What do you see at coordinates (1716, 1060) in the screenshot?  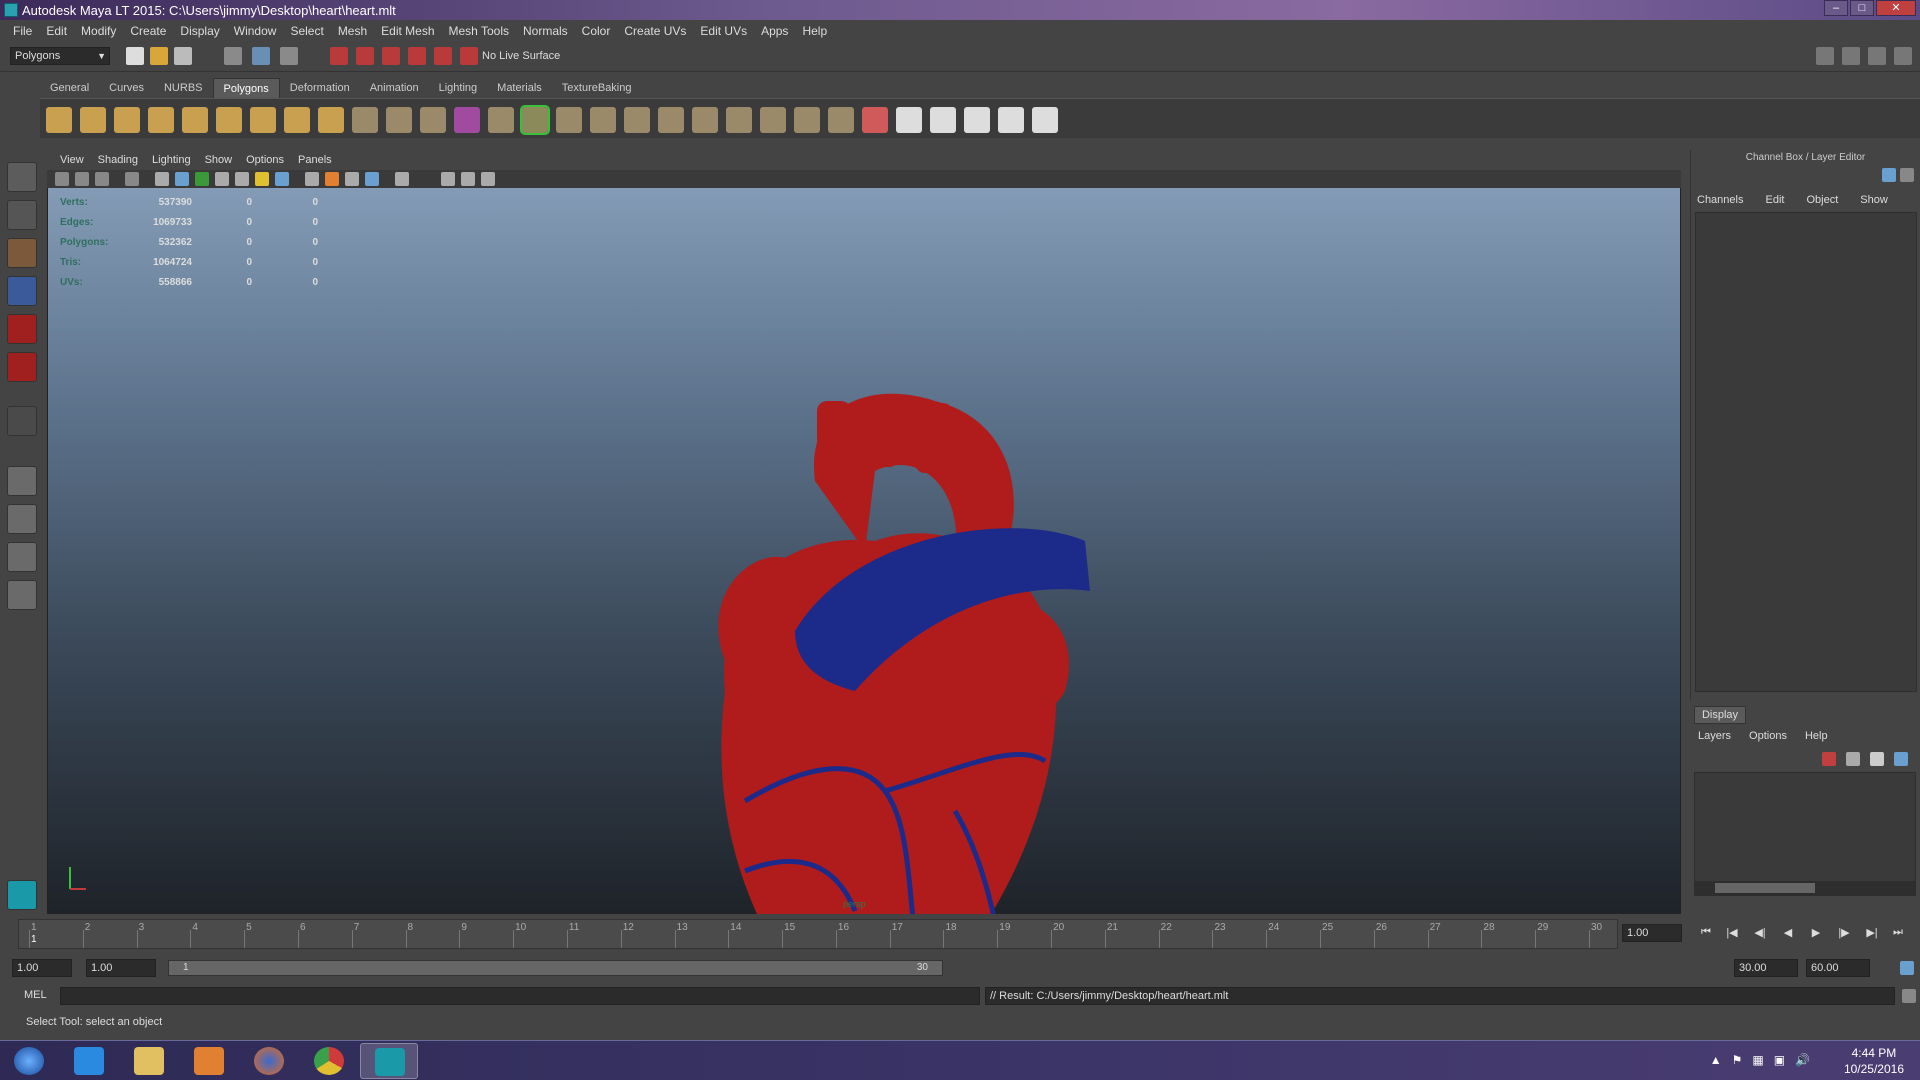 I see `show-hidden-icons-icon: ▲` at bounding box center [1716, 1060].